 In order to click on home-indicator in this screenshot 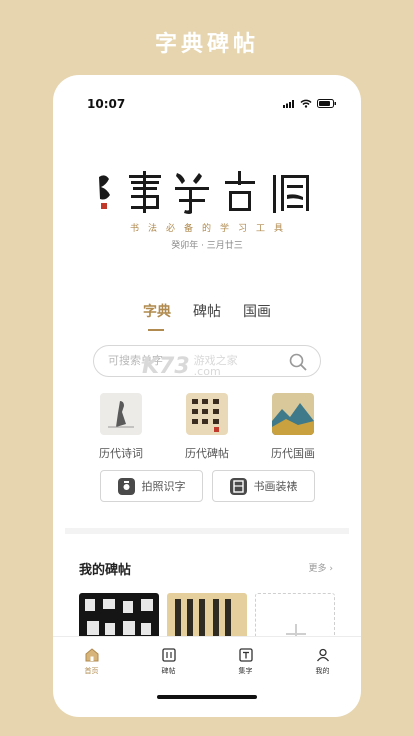, I will do `click(207, 697)`.